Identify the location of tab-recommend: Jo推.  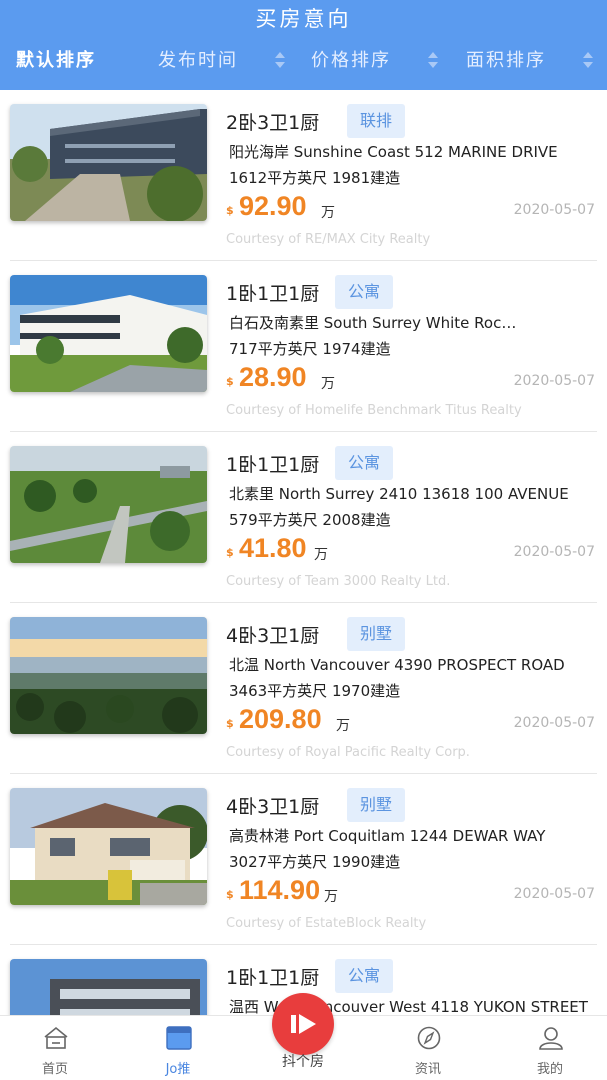
(178, 1048).